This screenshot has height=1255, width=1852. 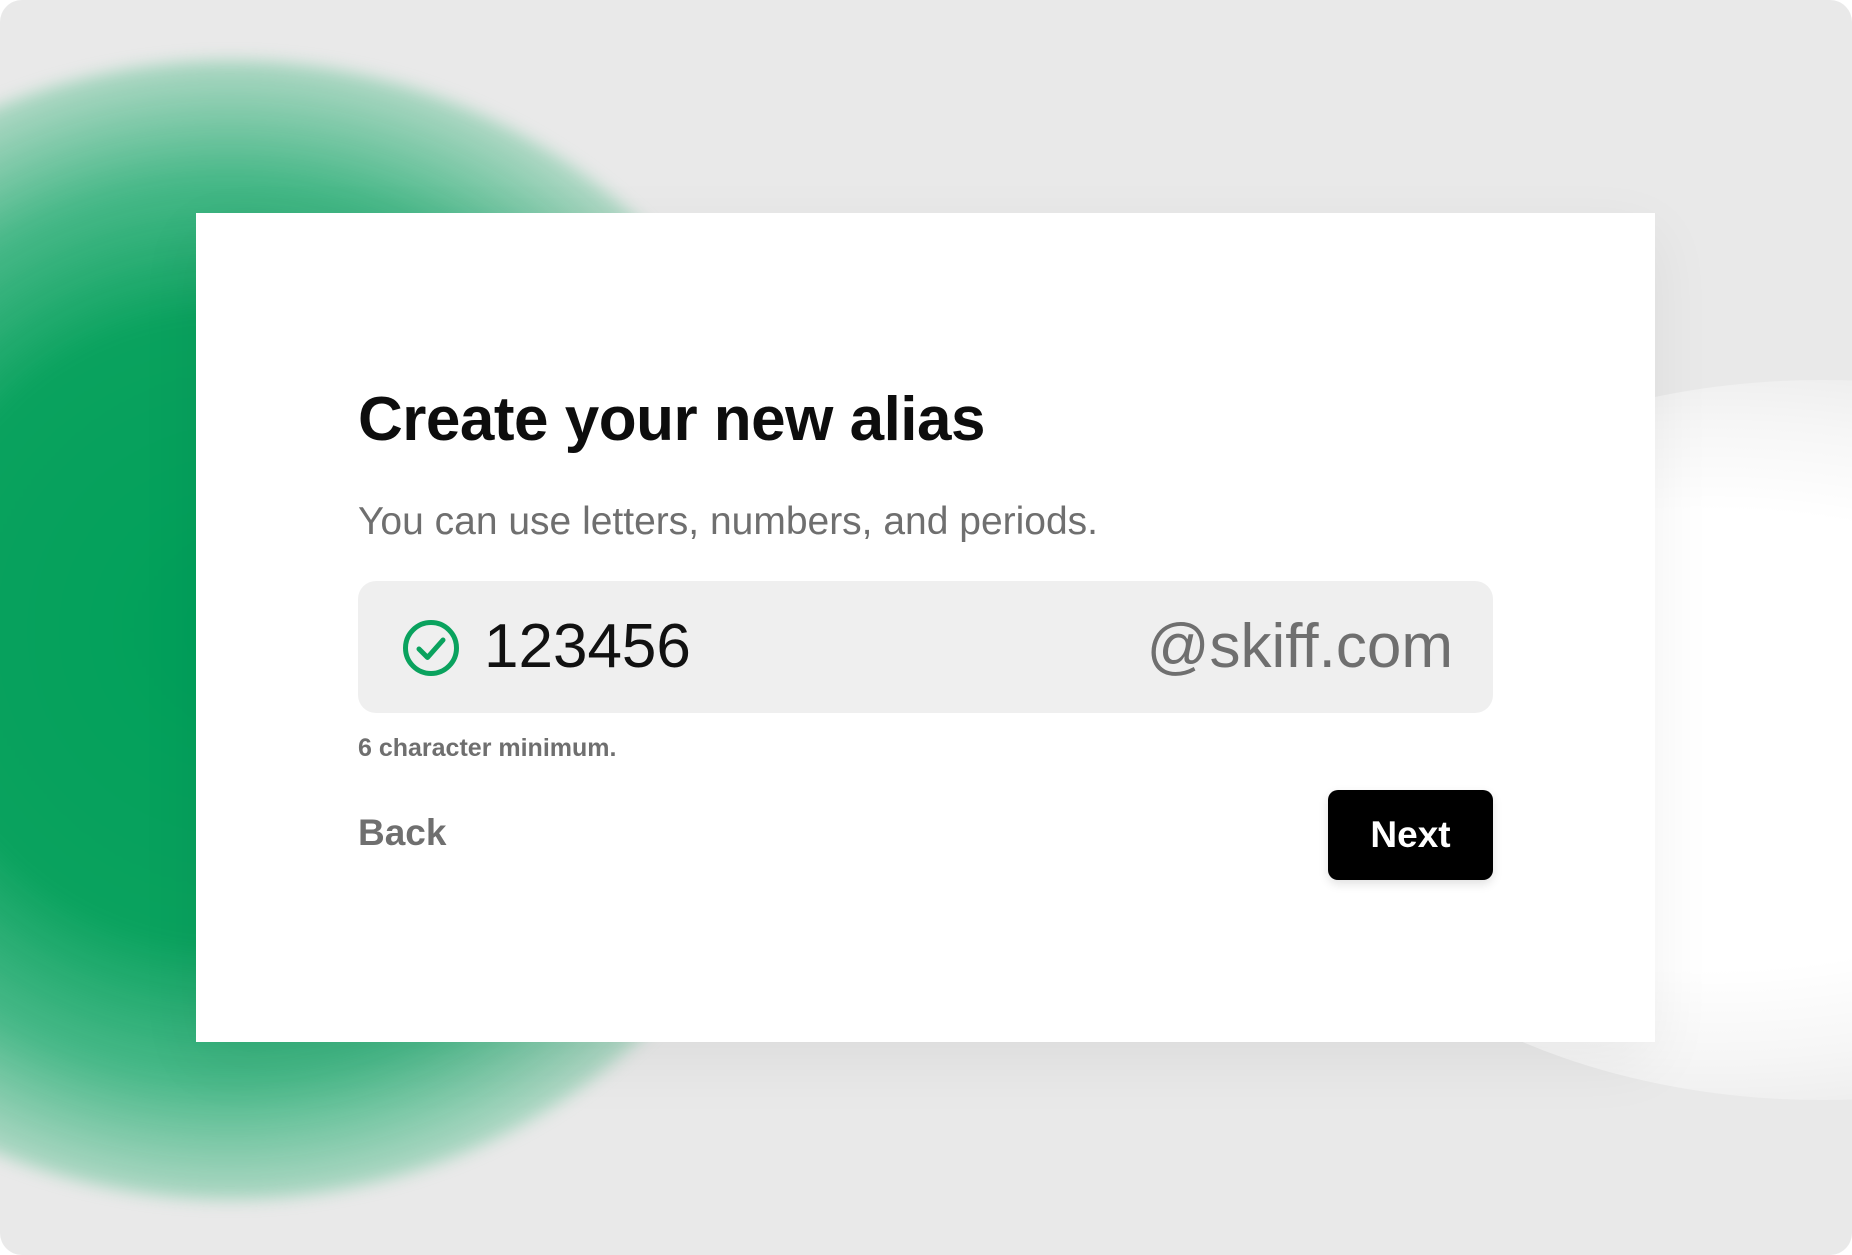 What do you see at coordinates (402, 833) in the screenshot?
I see `back-button: Back` at bounding box center [402, 833].